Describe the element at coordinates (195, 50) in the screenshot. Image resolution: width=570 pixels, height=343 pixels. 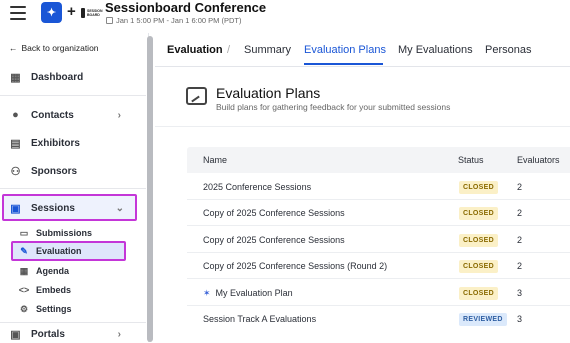
I see `breadcrumb-evaluation: Evaluation` at that location.